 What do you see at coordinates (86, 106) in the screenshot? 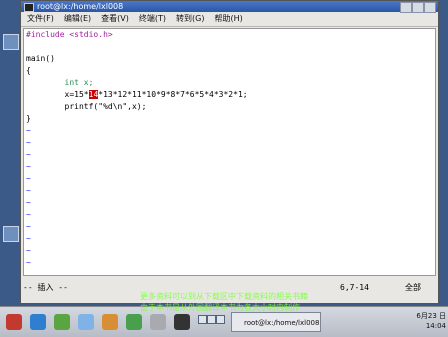
I see `code-line: printf("%d\n",x);` at bounding box center [86, 106].